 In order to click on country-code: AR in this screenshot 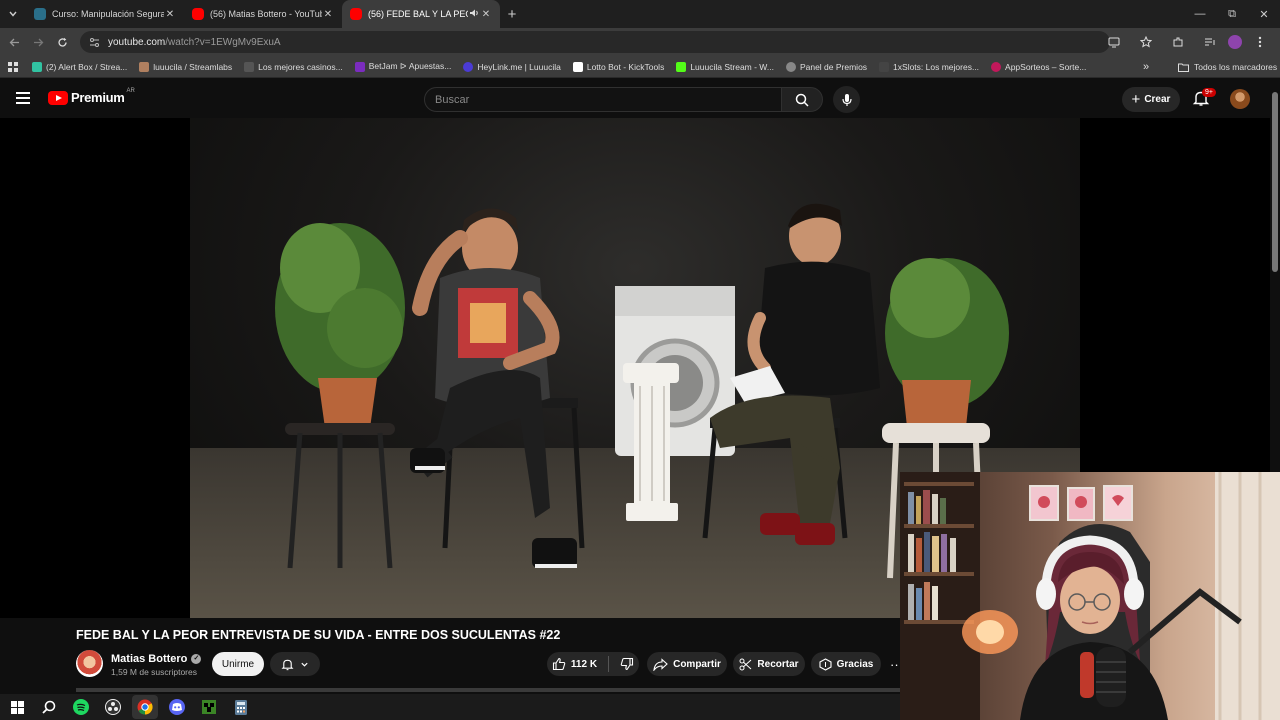, I will do `click(130, 90)`.